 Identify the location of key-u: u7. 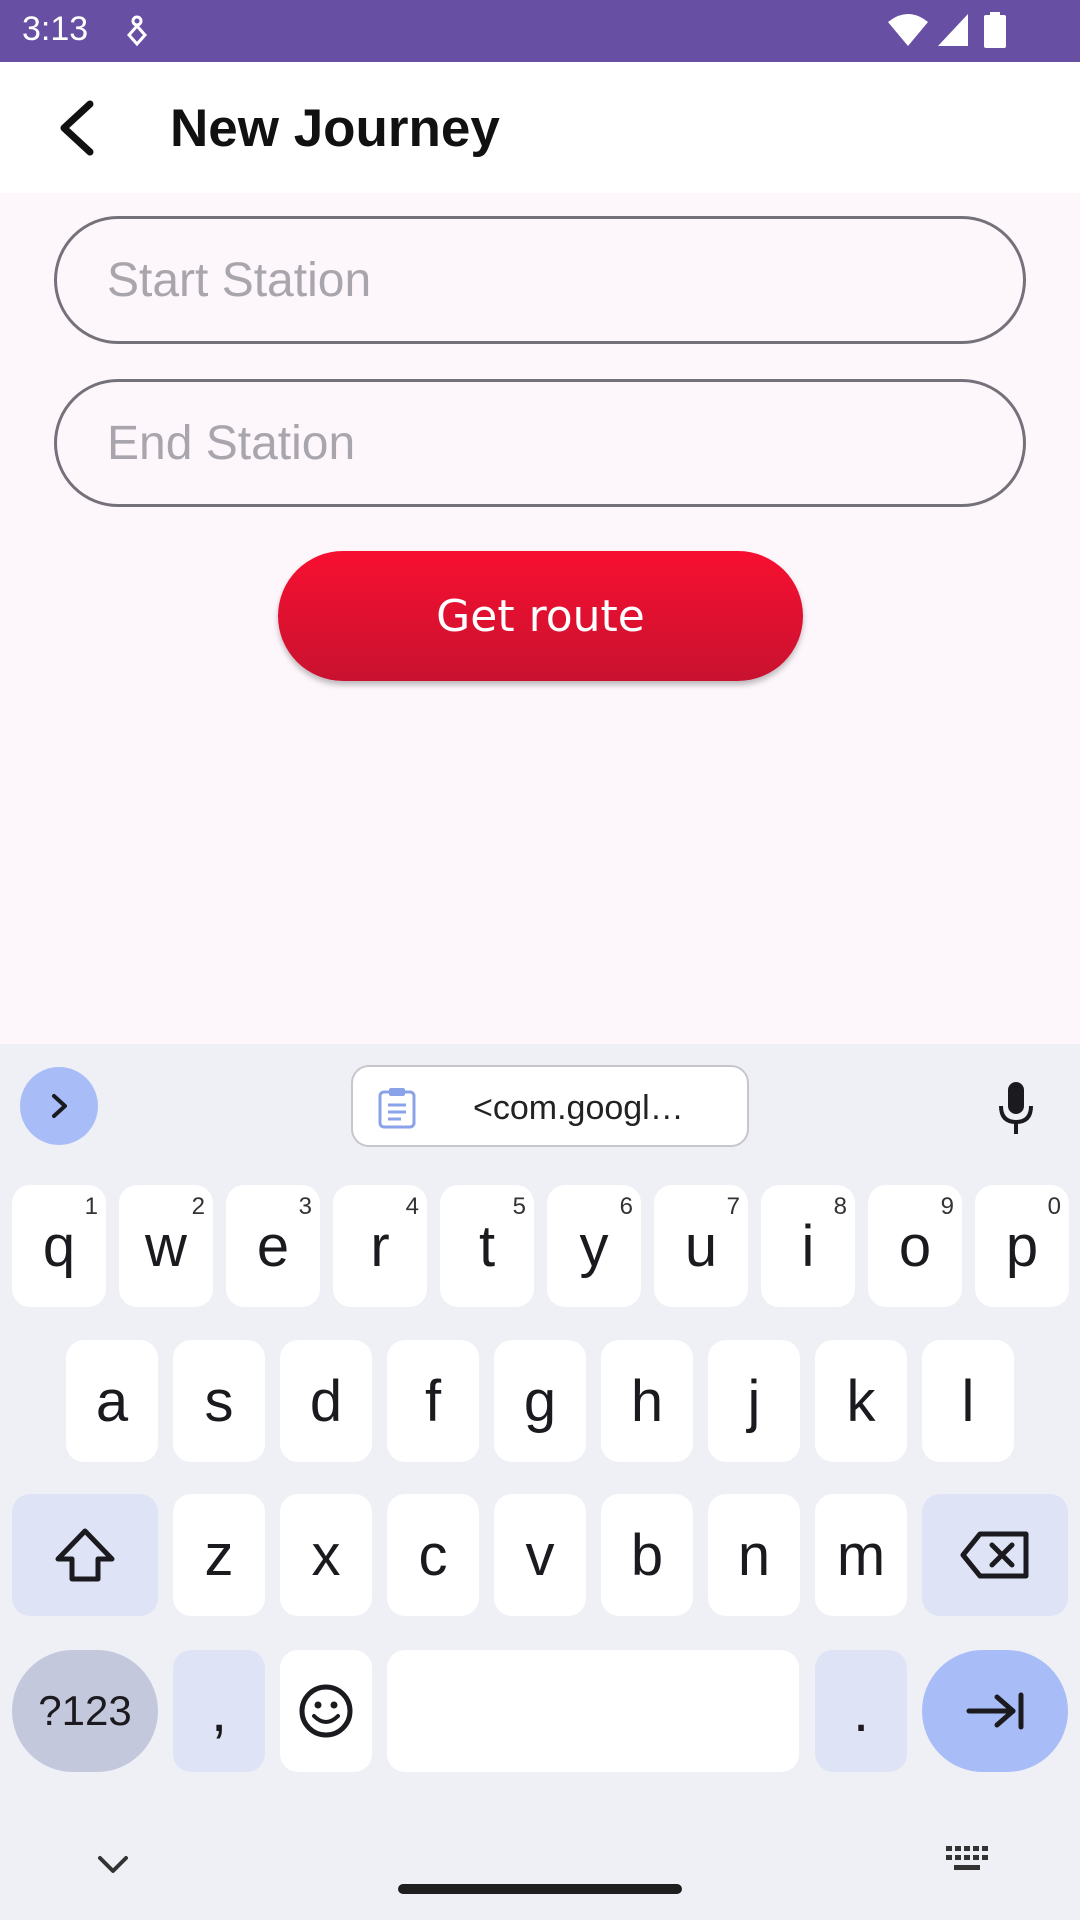
(701, 1246).